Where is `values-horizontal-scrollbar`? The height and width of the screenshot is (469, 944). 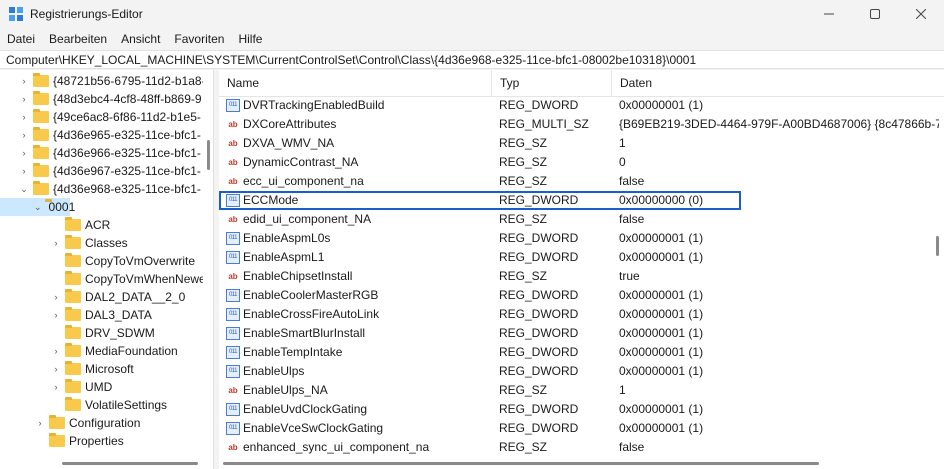
values-horizontal-scrollbar is located at coordinates (575, 463).